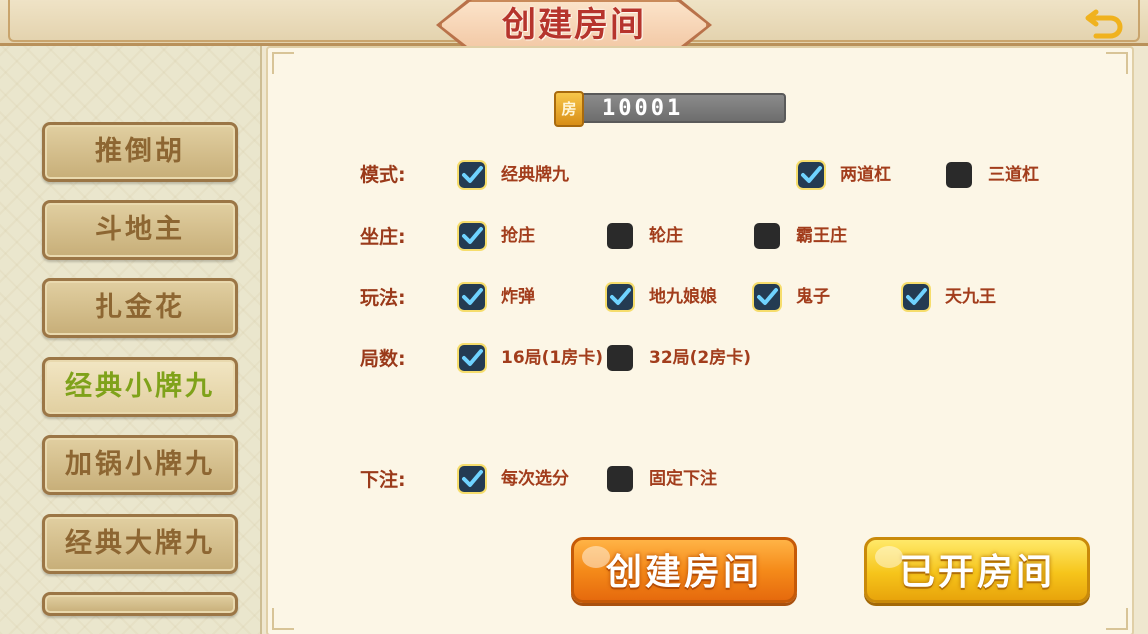  I want to click on create-room-button: 创建房间, so click(684, 570).